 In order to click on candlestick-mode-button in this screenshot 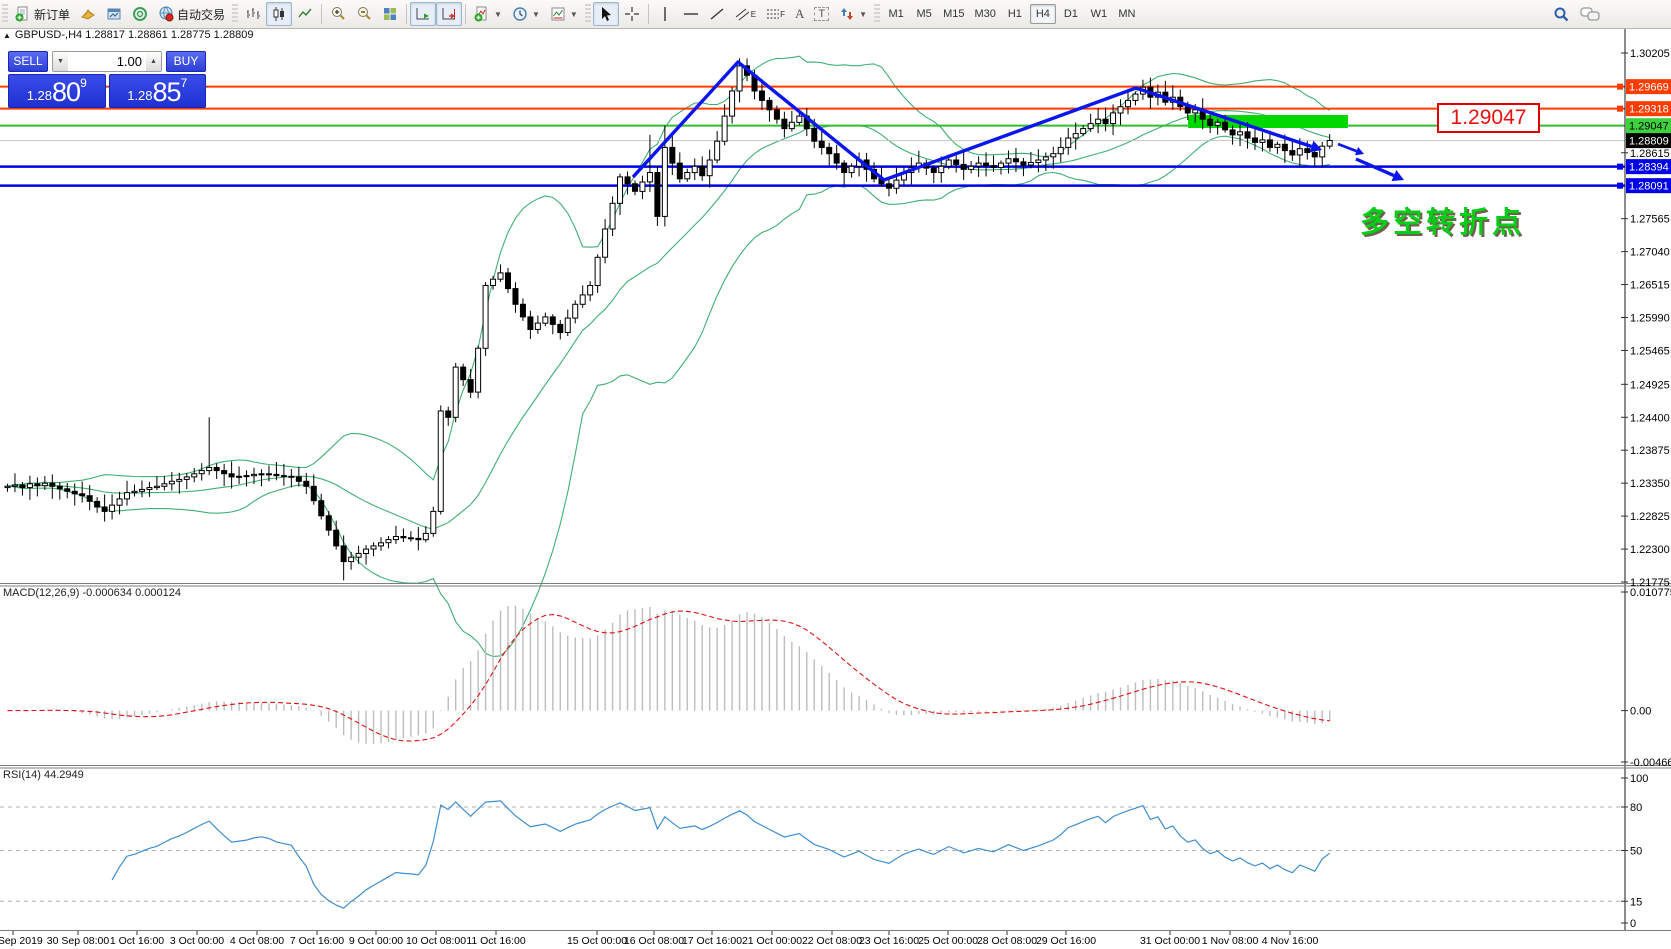, I will do `click(279, 14)`.